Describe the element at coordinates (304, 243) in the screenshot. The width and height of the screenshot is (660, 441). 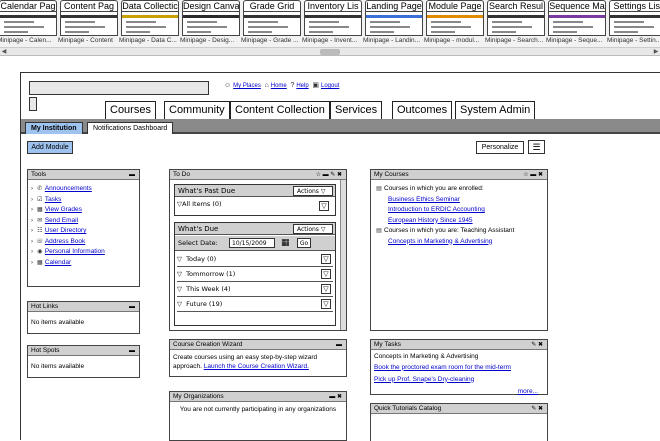
I see `go-button: Go` at that location.